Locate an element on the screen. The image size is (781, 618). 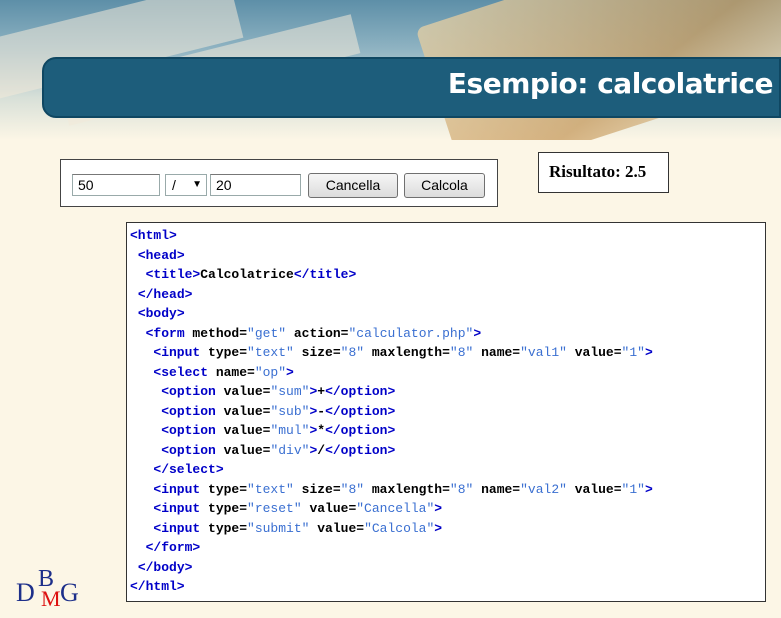
code-token: method= is located at coordinates (216, 333).